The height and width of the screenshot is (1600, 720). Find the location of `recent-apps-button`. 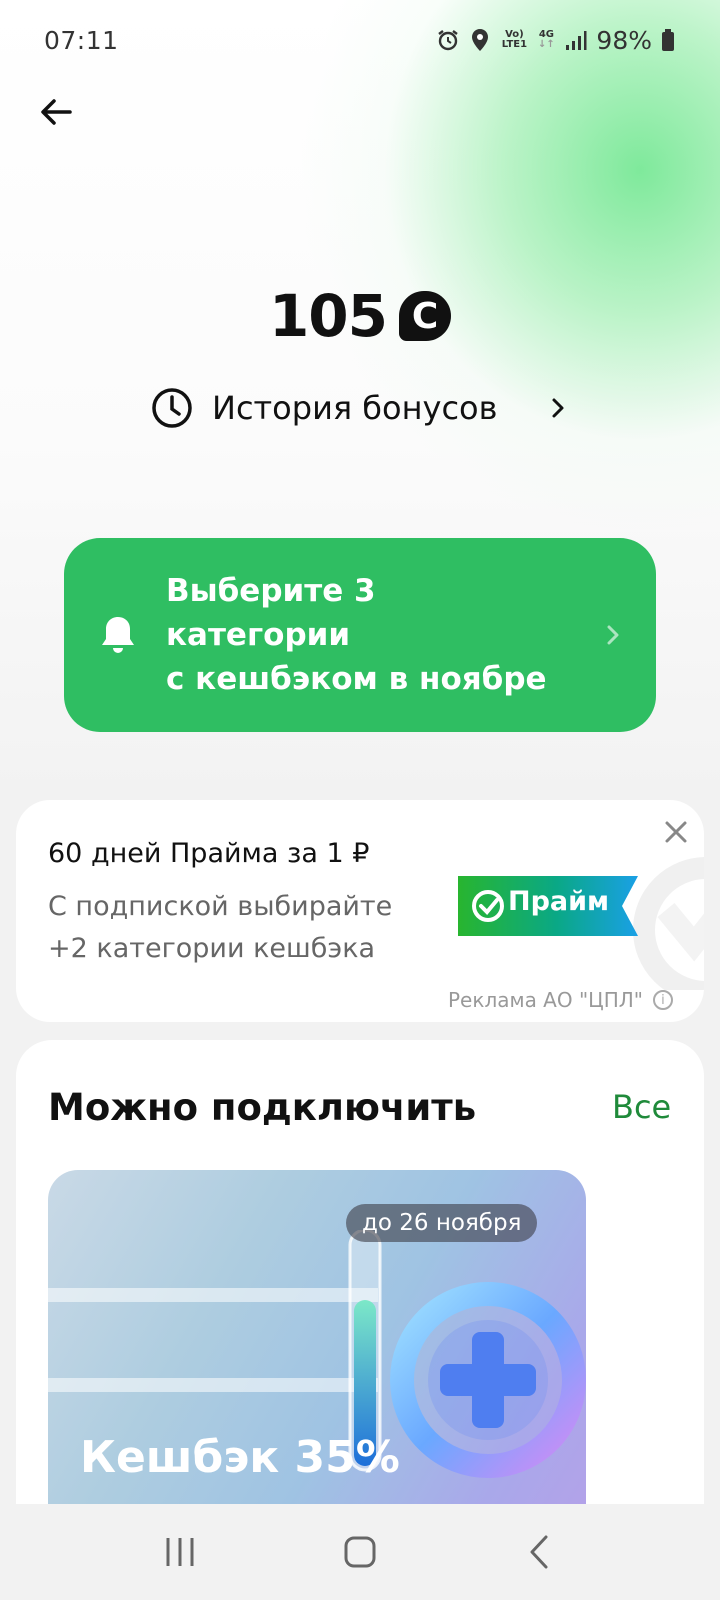

recent-apps-button is located at coordinates (180, 1552).